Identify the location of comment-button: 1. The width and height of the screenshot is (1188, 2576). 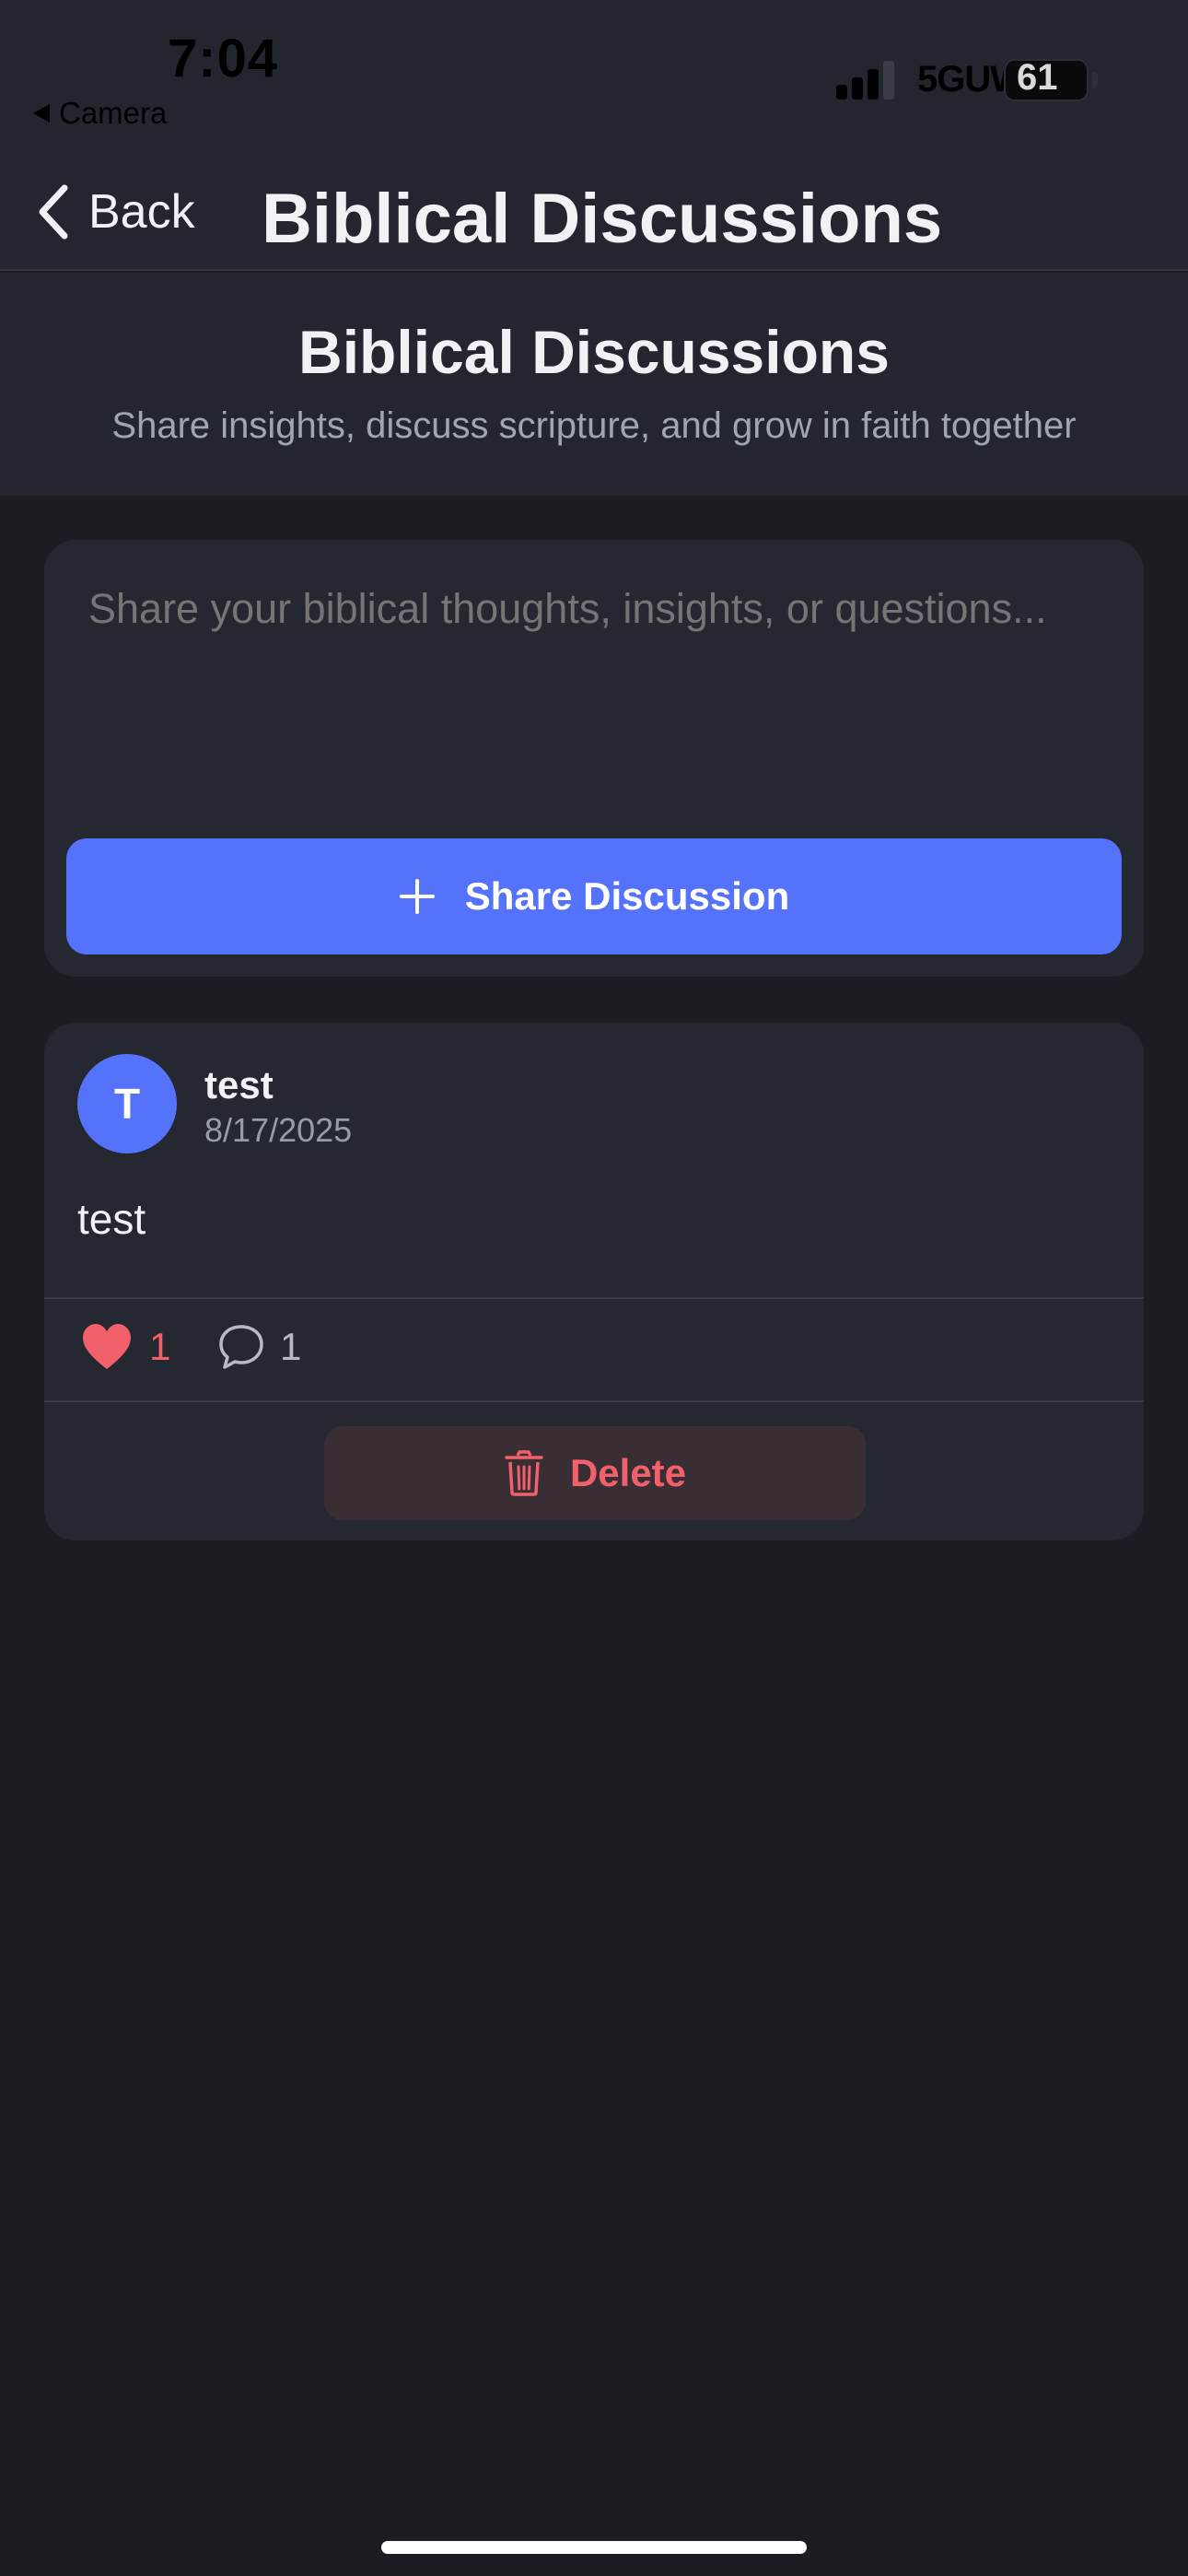
(259, 1347).